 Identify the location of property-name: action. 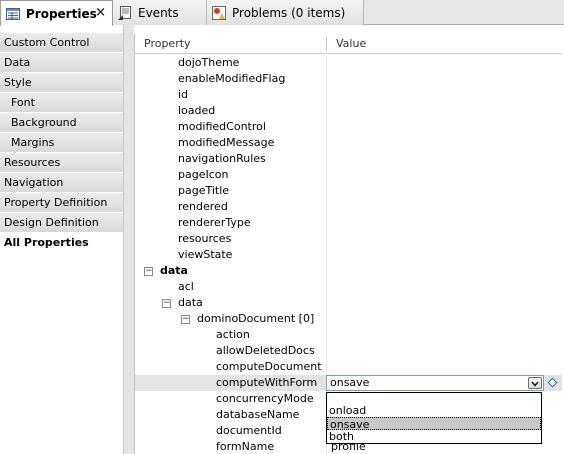
(233, 334).